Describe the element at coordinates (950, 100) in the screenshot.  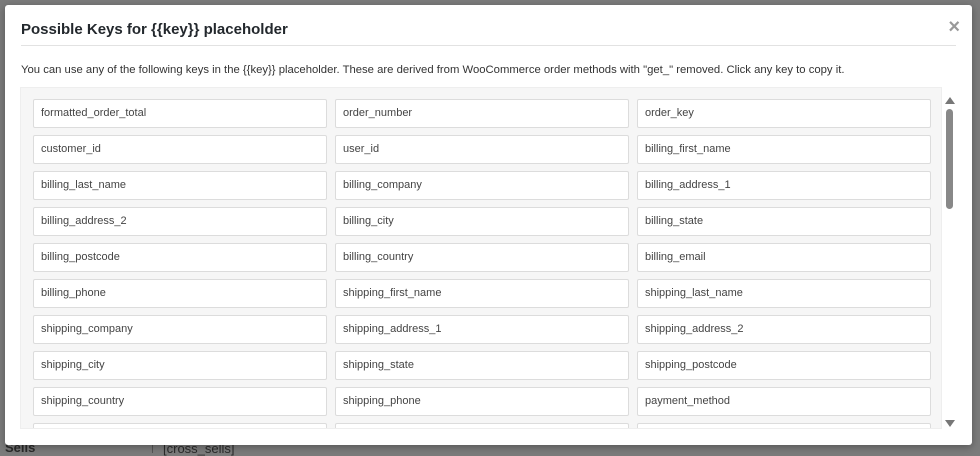
I see `scroll-up-icon` at that location.